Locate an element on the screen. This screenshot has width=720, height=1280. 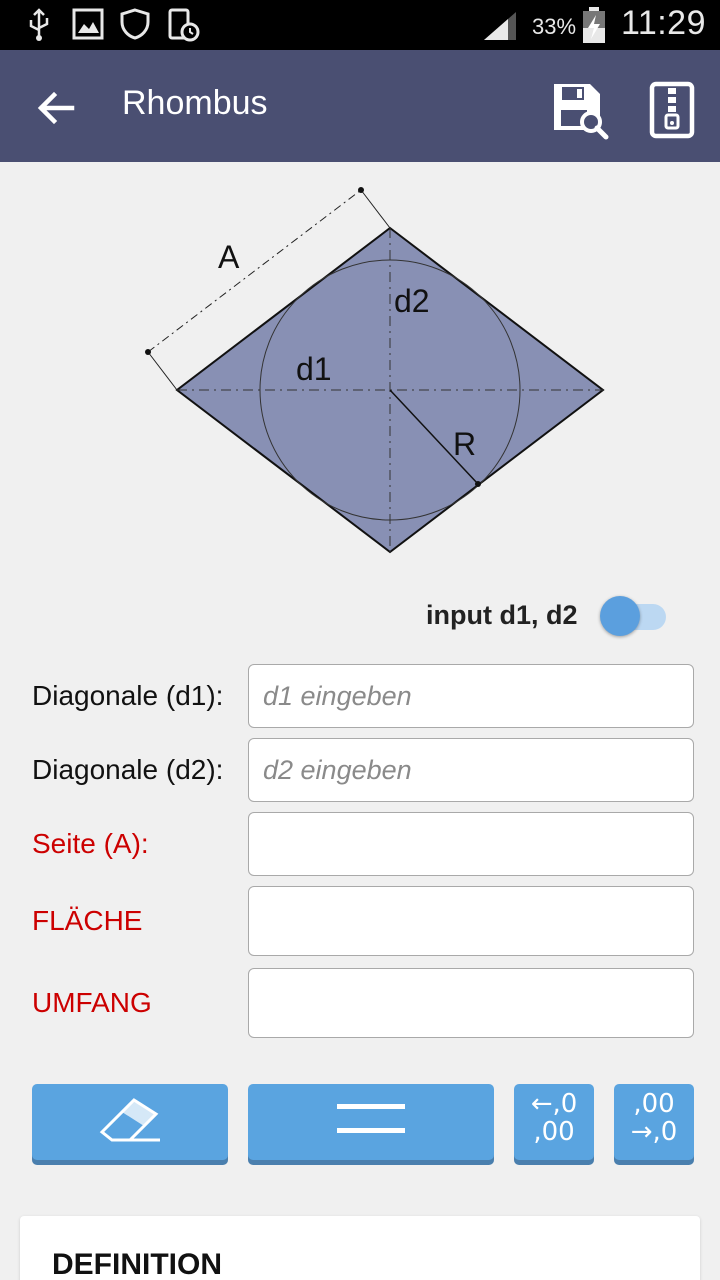
label-side-a: Seite (A): is located at coordinates (90, 843).